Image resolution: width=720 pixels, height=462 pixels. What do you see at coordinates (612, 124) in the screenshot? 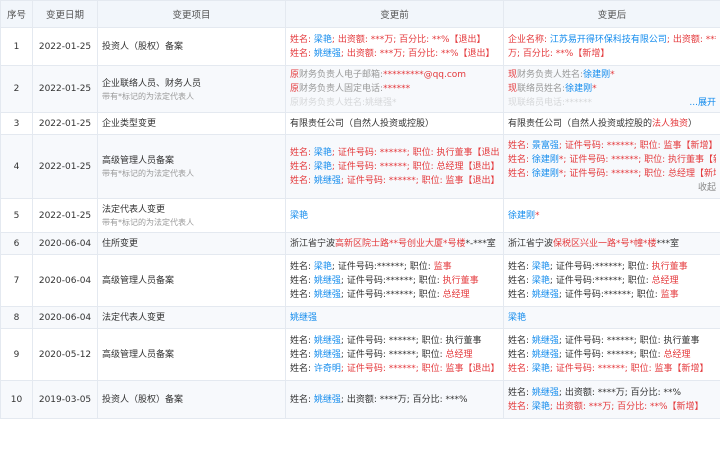
I see `change-line: 有限责任公司（自然人投资或控股的法人独资）` at bounding box center [612, 124].